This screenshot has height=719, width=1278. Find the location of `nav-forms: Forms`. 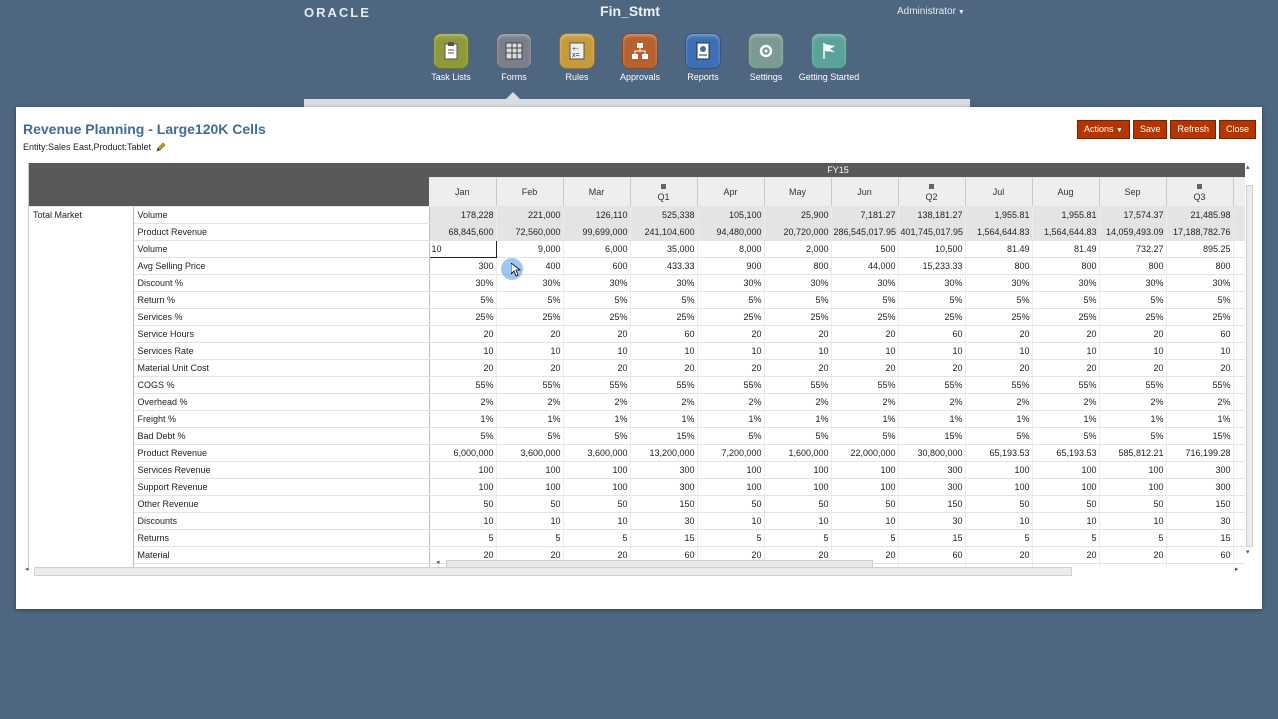

nav-forms: Forms is located at coordinates (514, 57).